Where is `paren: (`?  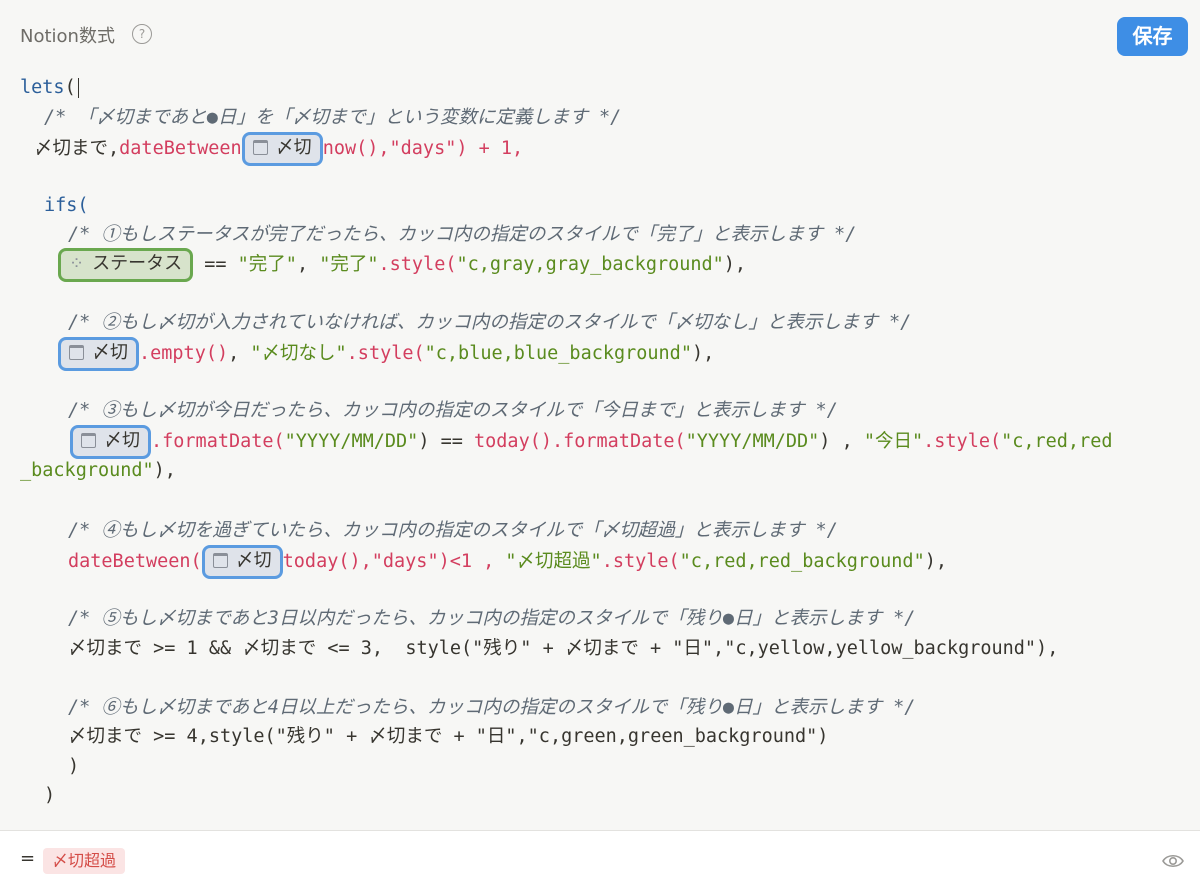
paren: ( is located at coordinates (70, 87).